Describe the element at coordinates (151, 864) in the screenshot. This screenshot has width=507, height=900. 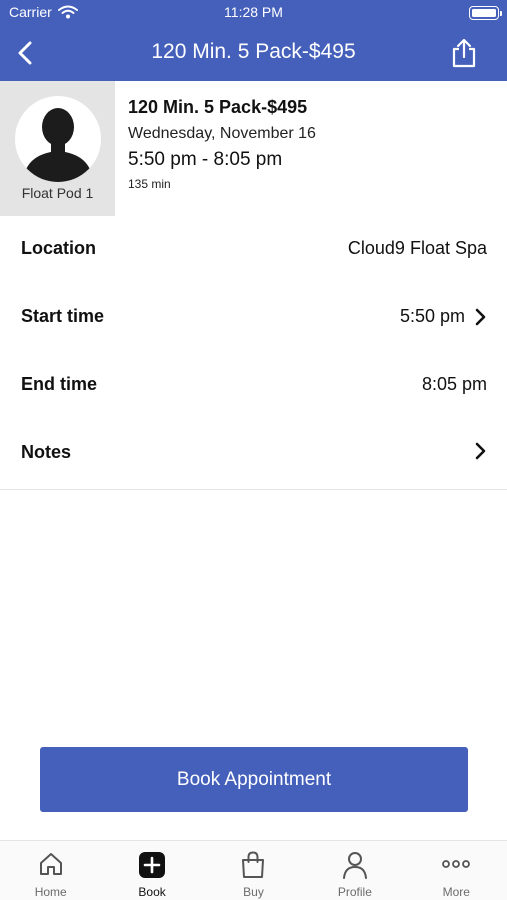
I see `plus-square-icon` at that location.